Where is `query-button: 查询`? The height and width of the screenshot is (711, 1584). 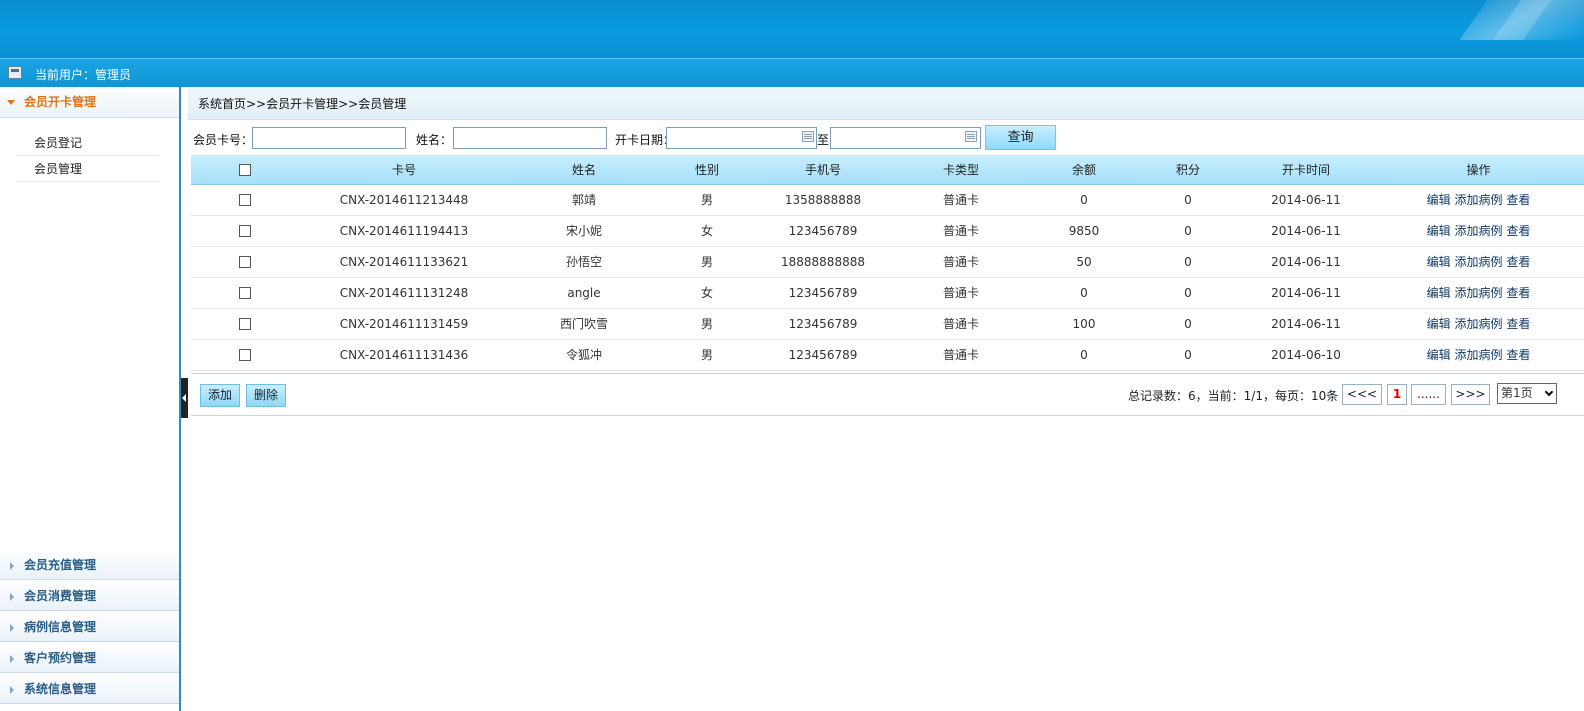
query-button: 查询 is located at coordinates (1020, 137).